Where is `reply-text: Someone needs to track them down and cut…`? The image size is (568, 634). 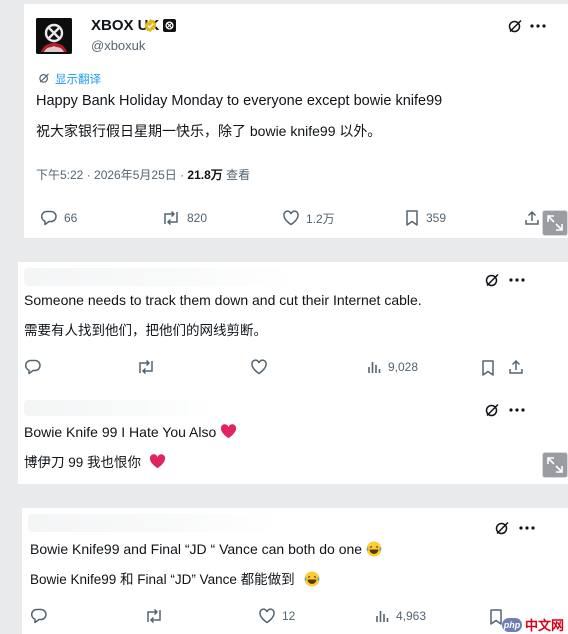 reply-text: Someone needs to track them down and cut… is located at coordinates (223, 300).